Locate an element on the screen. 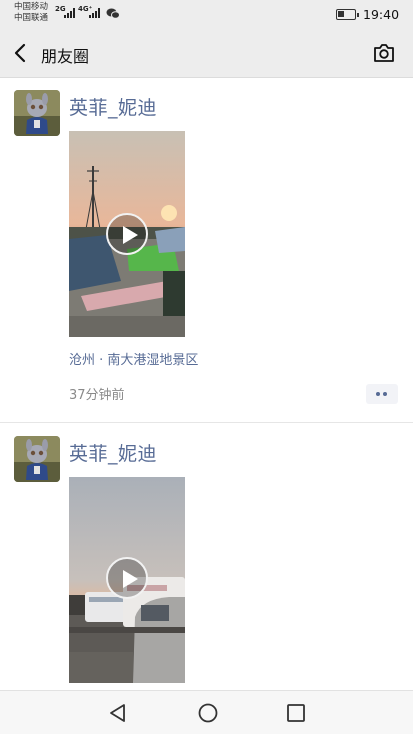 This screenshot has height=734, width=413. back-arrow-icon is located at coordinates (22, 53).